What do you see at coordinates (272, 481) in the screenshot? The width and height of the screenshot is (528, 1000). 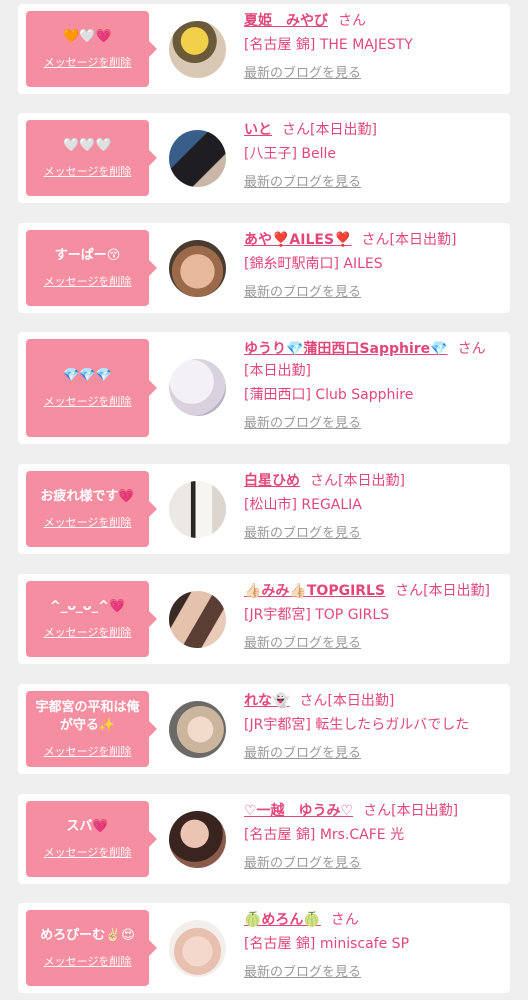 I see `cast-name-link: 白星ひめ` at bounding box center [272, 481].